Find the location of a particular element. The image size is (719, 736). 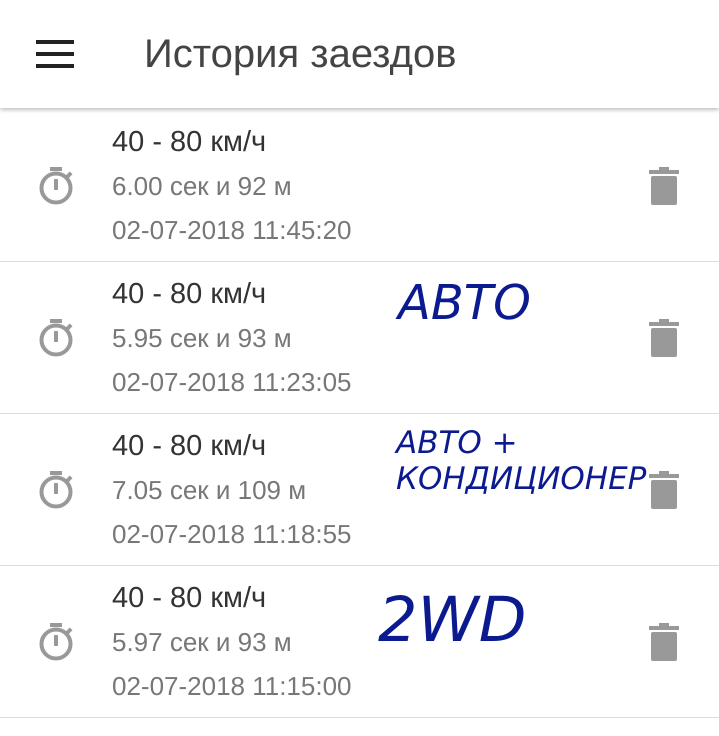

menu-icon is located at coordinates (55, 54).